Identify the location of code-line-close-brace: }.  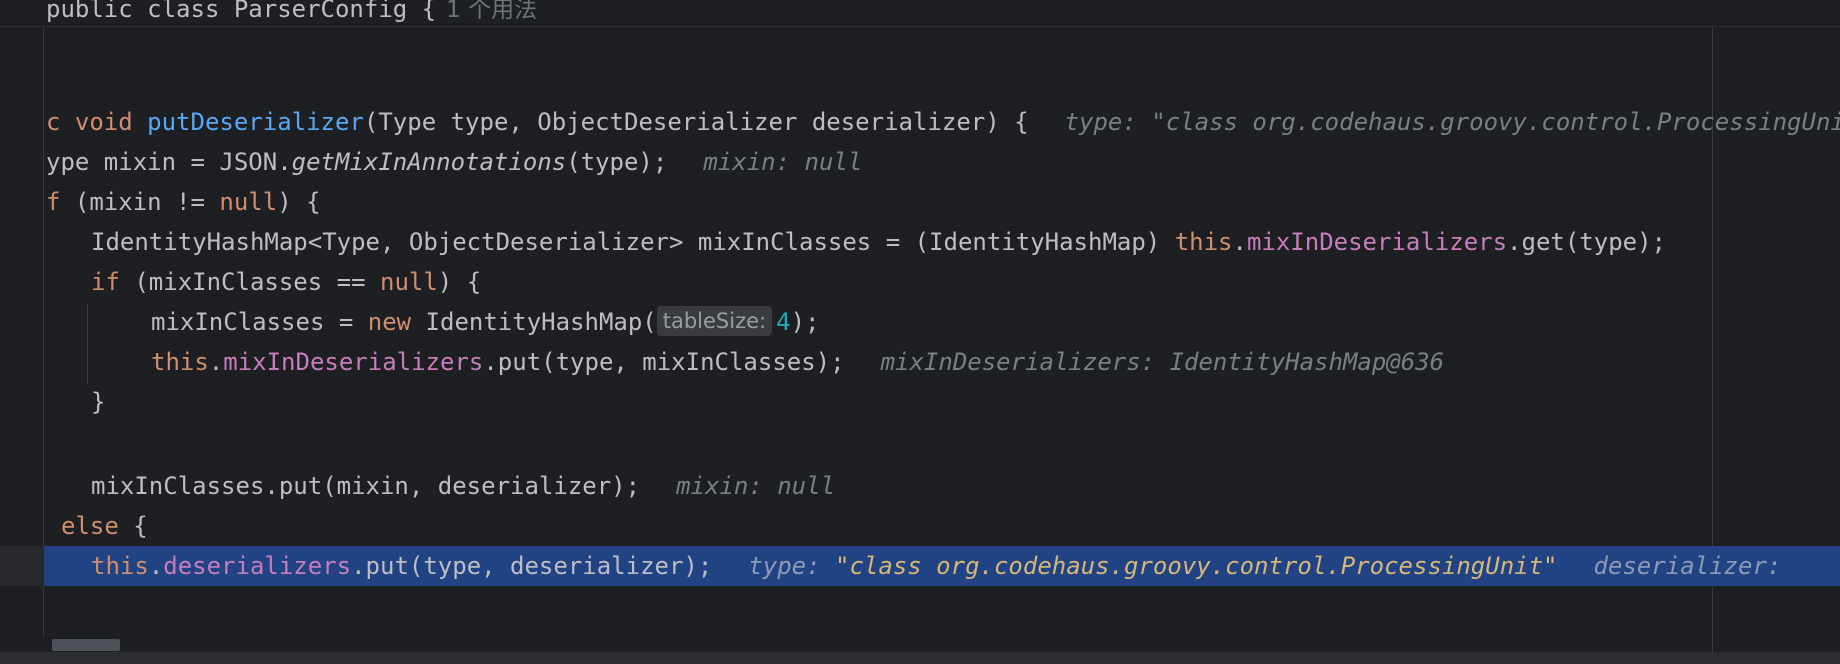
(920, 402).